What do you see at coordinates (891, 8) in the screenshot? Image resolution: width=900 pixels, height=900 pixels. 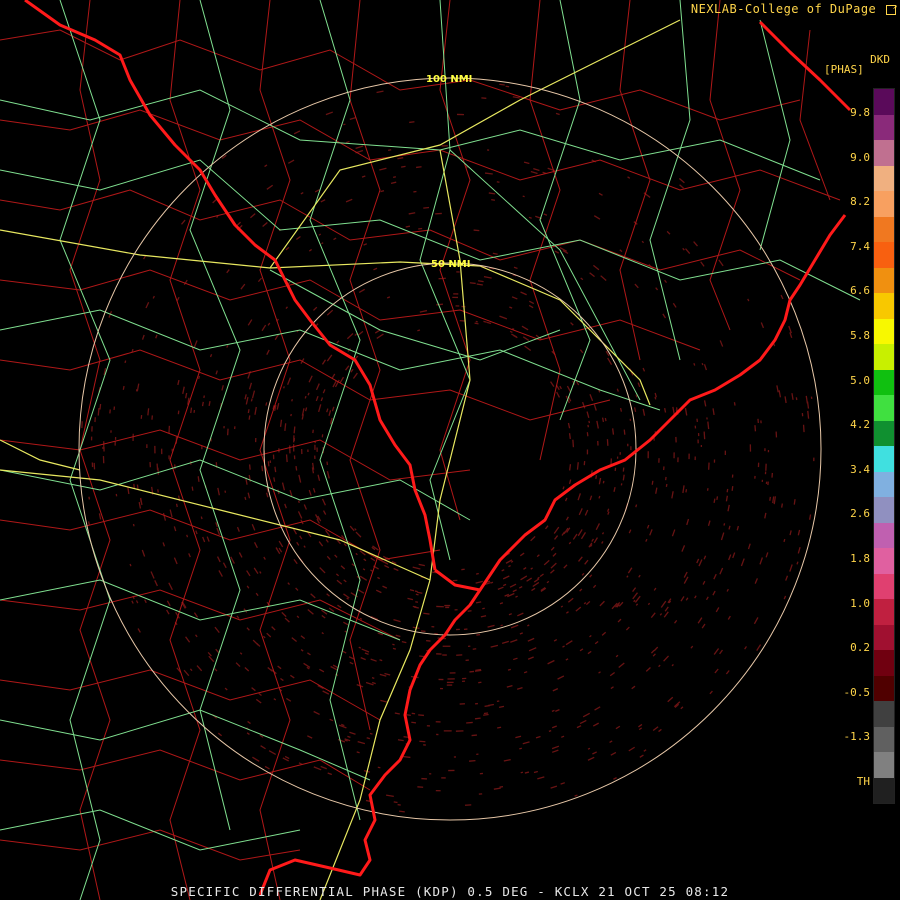 I see `external-link-icon: ↗` at bounding box center [891, 8].